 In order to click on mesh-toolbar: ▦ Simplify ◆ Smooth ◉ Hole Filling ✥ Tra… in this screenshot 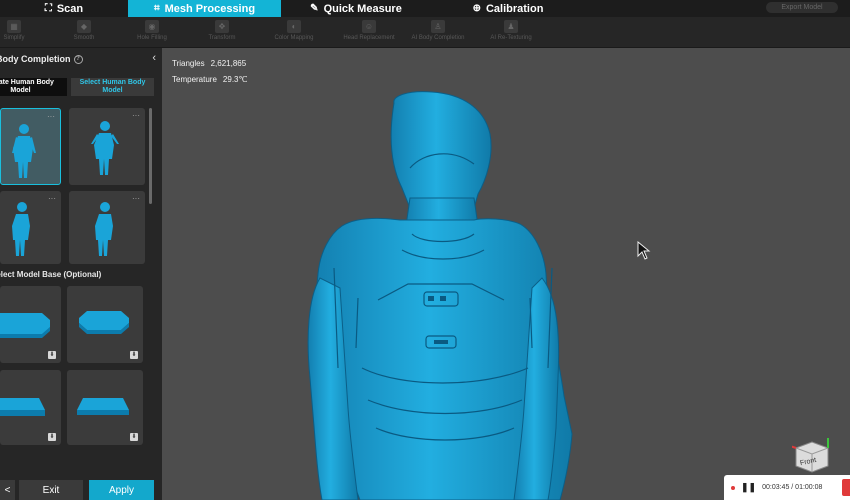, I will do `click(425, 32)`.